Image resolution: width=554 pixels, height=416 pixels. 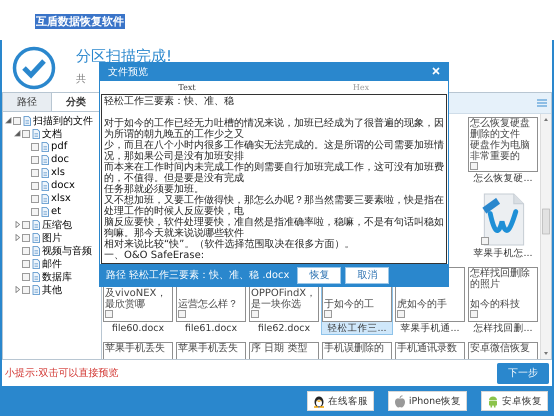 I want to click on menu-icon, so click(x=542, y=103).